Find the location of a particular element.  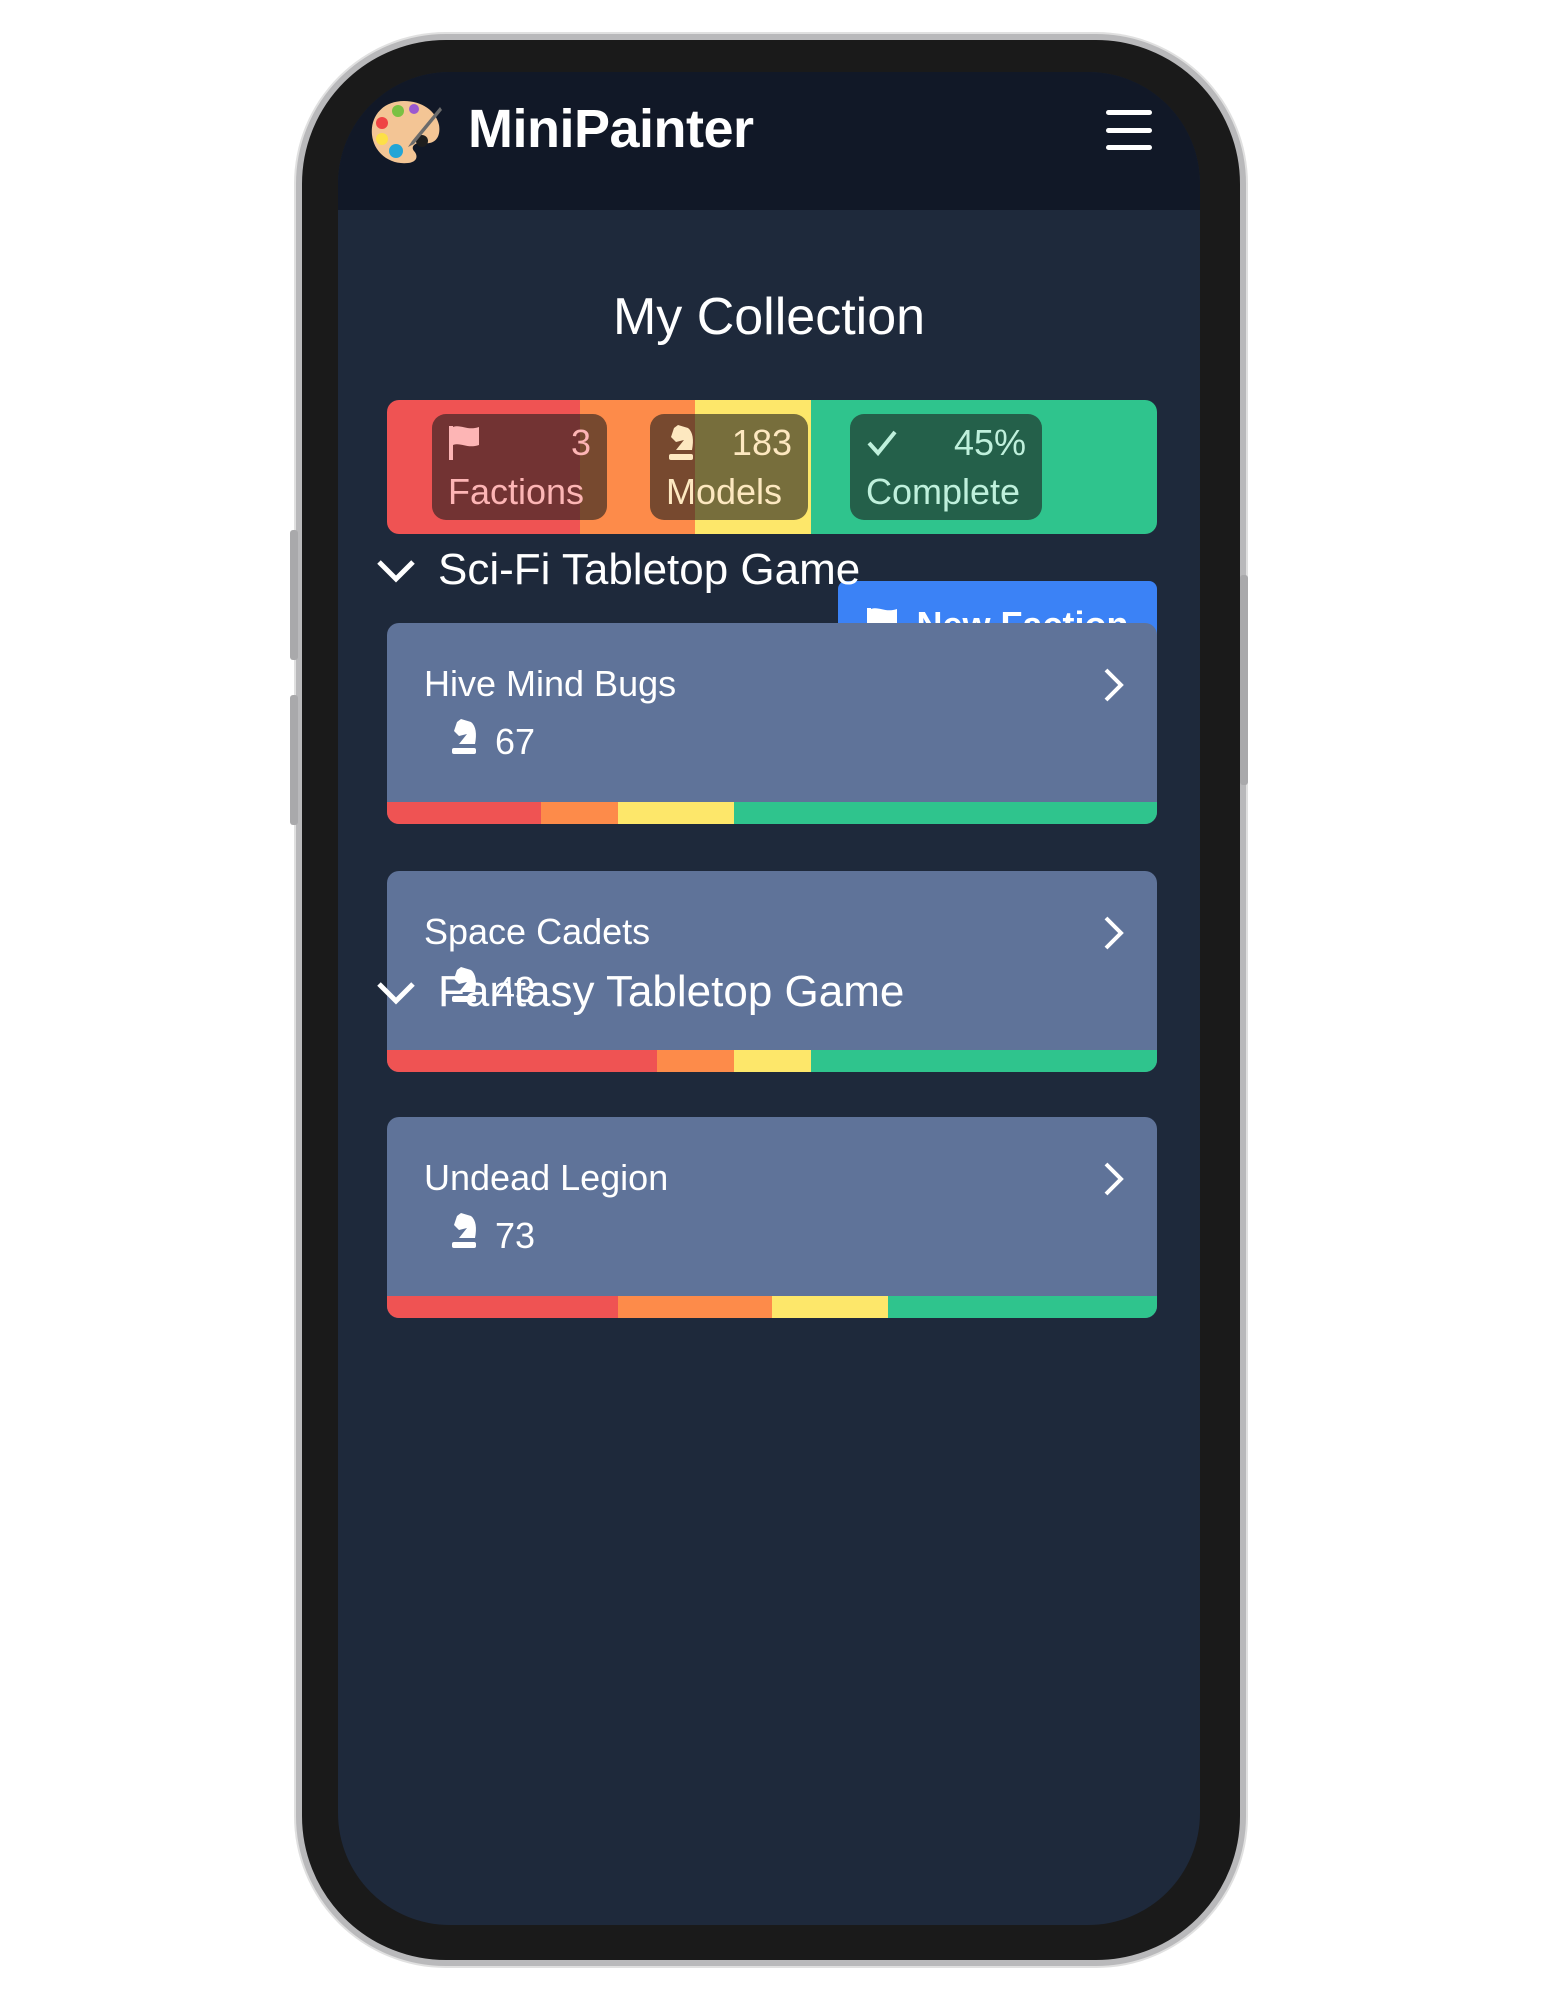

volume-down-button is located at coordinates (294, 760).